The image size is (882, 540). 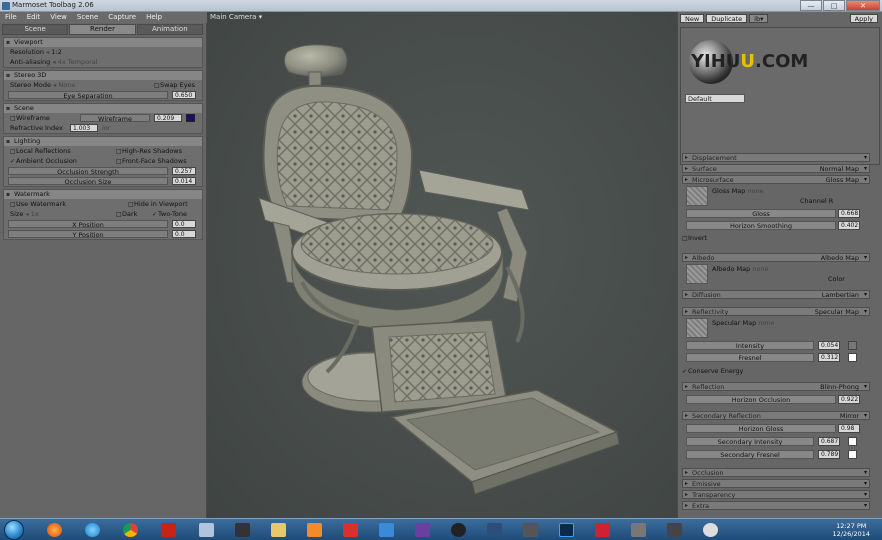 I want to click on occlusion-size-slider: Occlusion Size, so click(x=88, y=181).